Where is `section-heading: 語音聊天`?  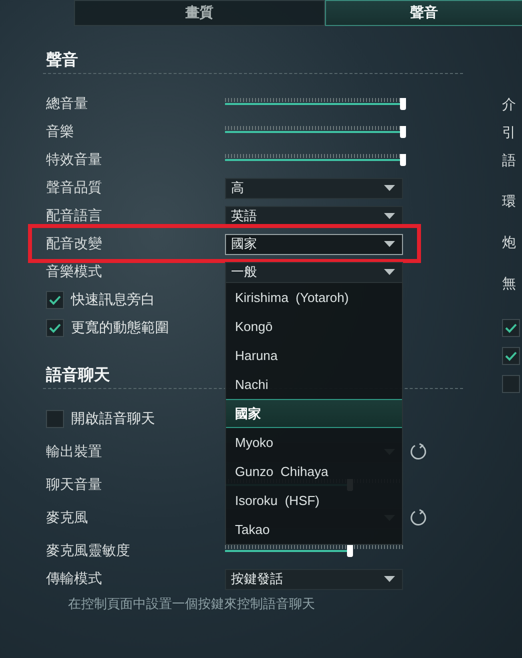
section-heading: 語音聊天 is located at coordinates (78, 375).